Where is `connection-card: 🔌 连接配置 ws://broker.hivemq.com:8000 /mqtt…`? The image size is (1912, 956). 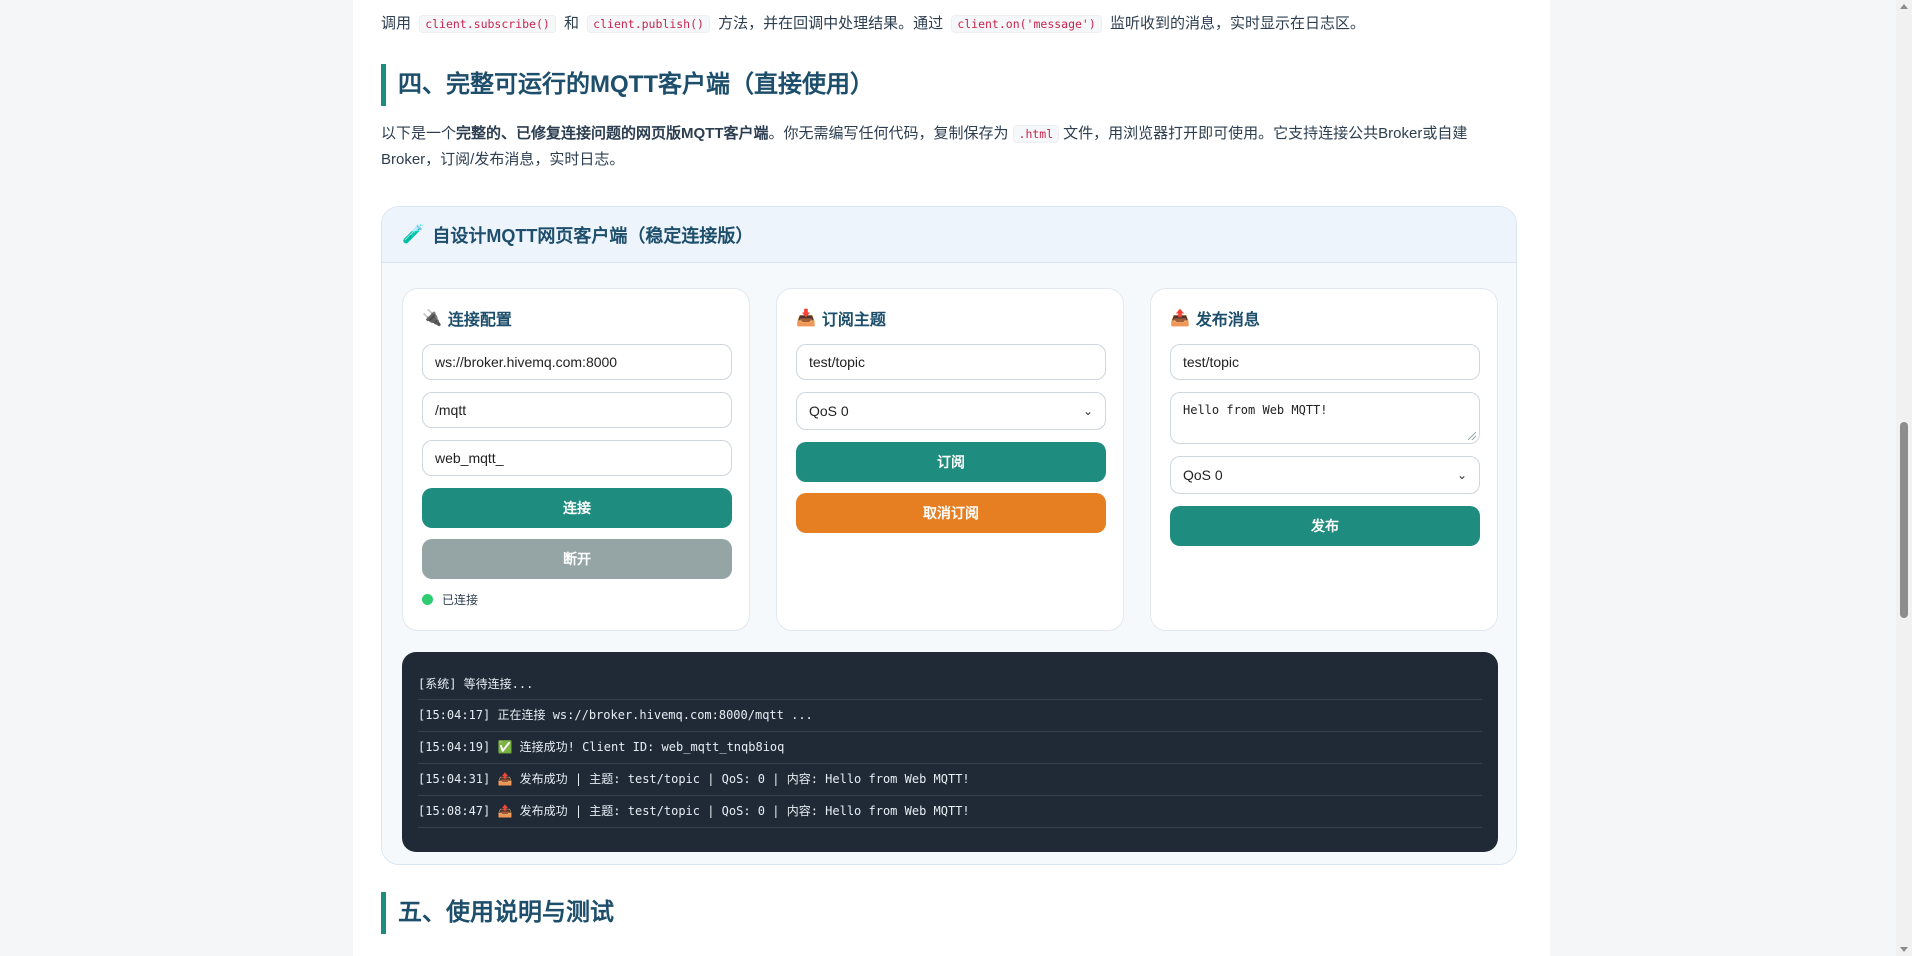
connection-card: 🔌 连接配置 ws://broker.hivemq.com:8000 /mqtt… is located at coordinates (576, 459).